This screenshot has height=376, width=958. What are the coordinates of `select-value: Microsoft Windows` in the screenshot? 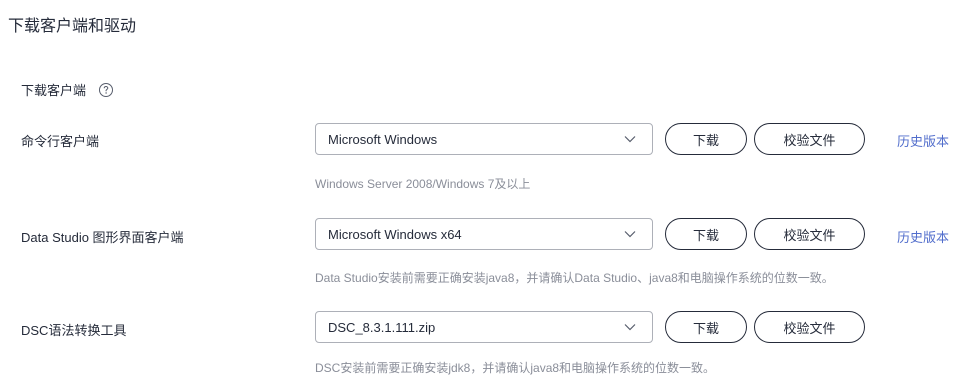 It's located at (383, 139).